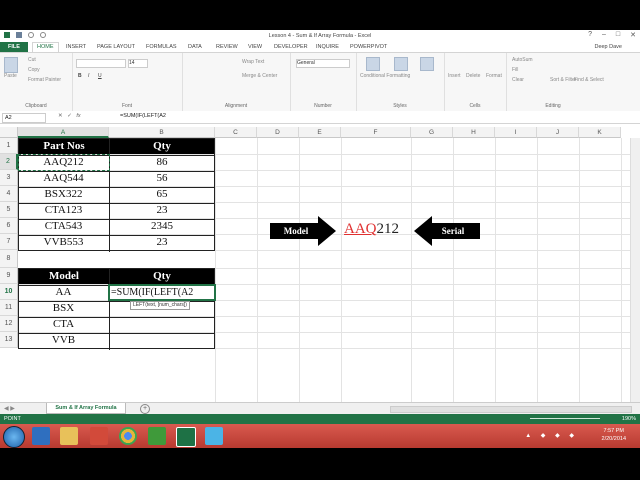  I want to click on number-format-box: General, so click(323, 63).